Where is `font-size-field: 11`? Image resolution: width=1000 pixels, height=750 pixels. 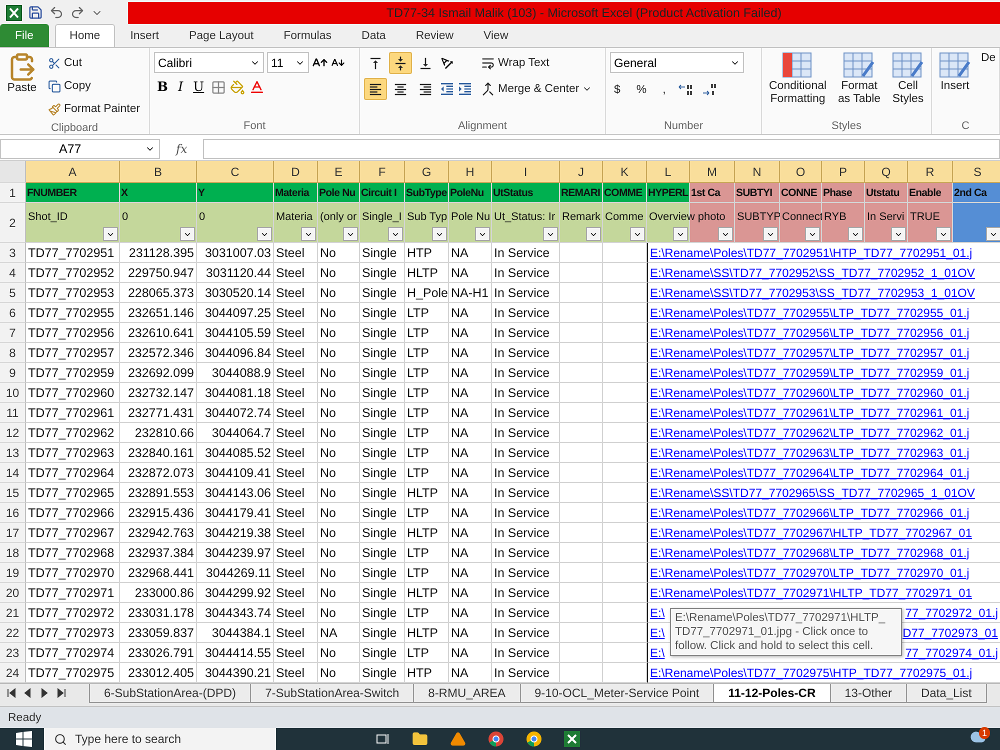 font-size-field: 11 is located at coordinates (288, 62).